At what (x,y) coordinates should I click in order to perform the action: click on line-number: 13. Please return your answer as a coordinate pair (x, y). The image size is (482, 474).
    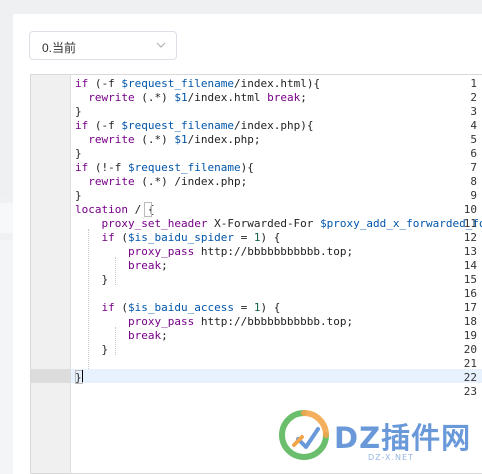
    Looking at the image, I should click on (470, 251).